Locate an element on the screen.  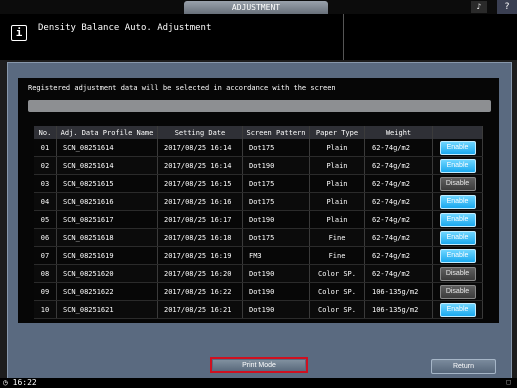
cell-profile-name: SCN_08251614 is located at coordinates (107, 148).